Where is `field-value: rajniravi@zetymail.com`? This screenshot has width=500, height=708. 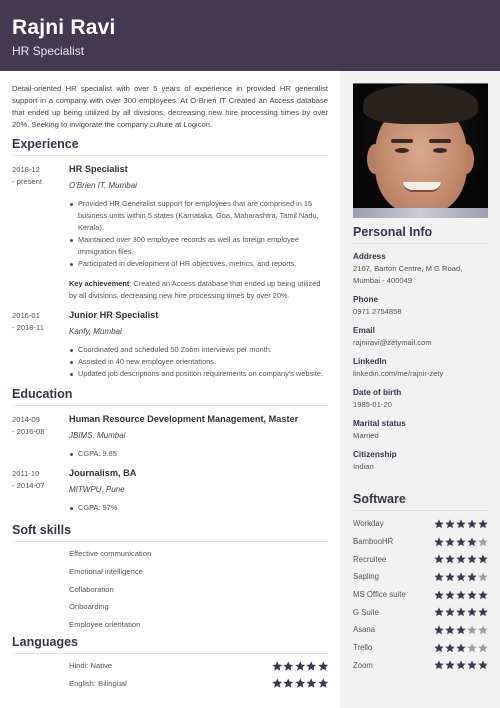
field-value: rajniravi@zetymail.com is located at coordinates (392, 342).